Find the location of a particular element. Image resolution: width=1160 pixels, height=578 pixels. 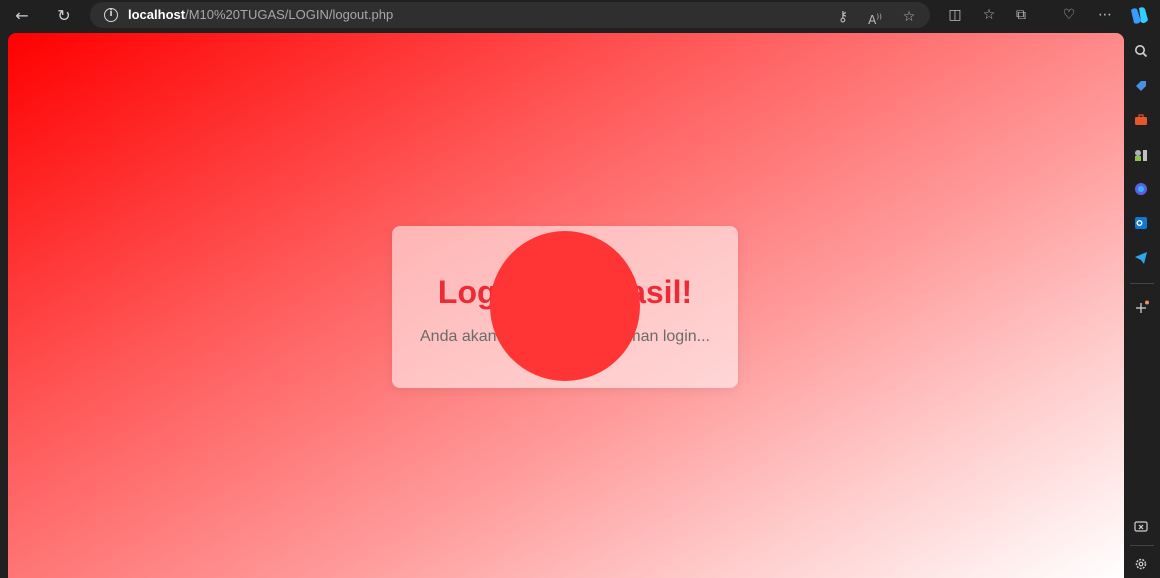

read-aloud-icon: A)) is located at coordinates (875, 17).